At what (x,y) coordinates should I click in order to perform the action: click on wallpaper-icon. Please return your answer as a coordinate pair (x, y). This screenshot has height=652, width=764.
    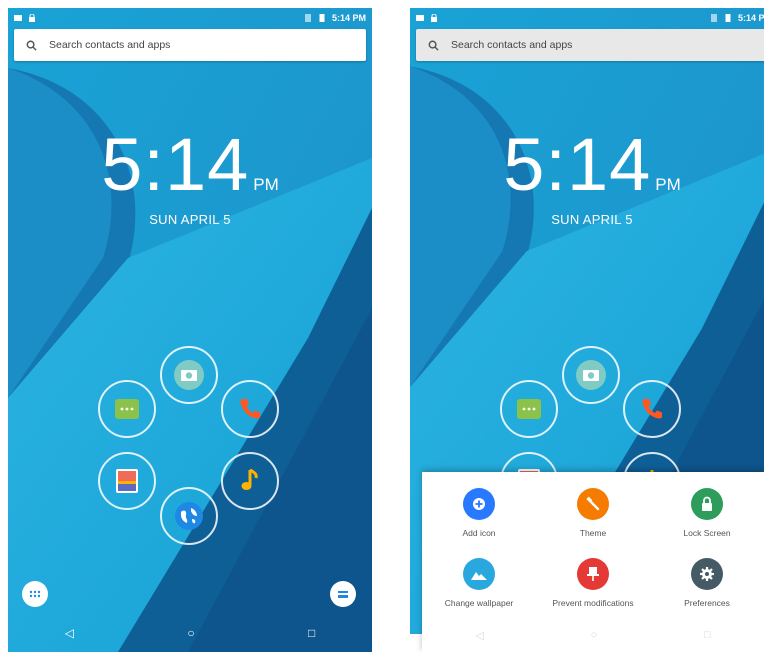
    Looking at the image, I should click on (479, 574).